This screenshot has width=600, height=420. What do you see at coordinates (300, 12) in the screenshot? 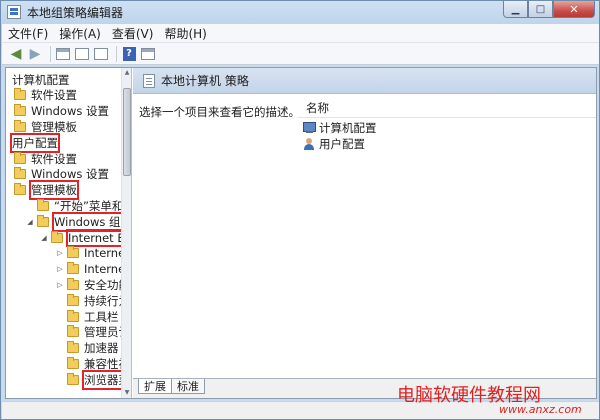
I see `title-bar: 本地组策略编辑器 ▁ □ ✕` at bounding box center [300, 12].